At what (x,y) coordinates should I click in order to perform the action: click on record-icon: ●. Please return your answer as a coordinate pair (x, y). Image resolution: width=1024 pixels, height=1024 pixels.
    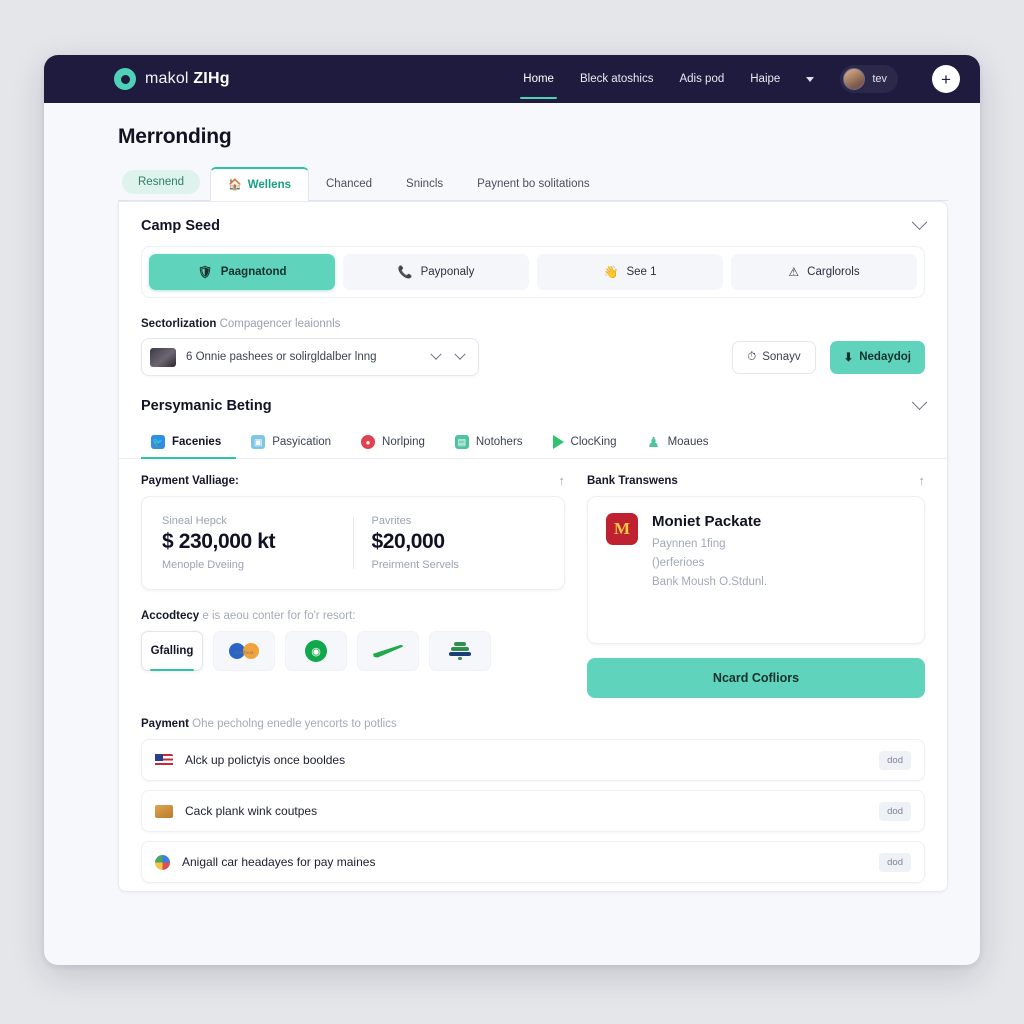
    Looking at the image, I should click on (368, 442).